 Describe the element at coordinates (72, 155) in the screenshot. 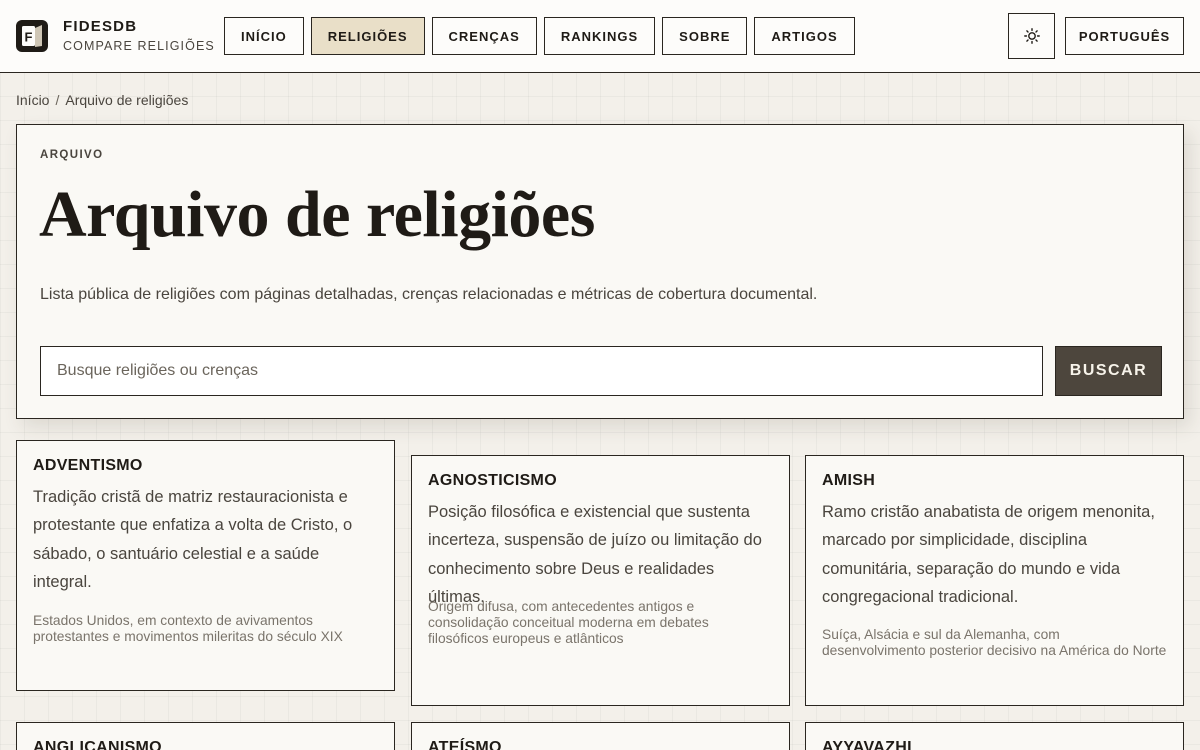

I see `section-eyebrow: ARQUIVO` at that location.